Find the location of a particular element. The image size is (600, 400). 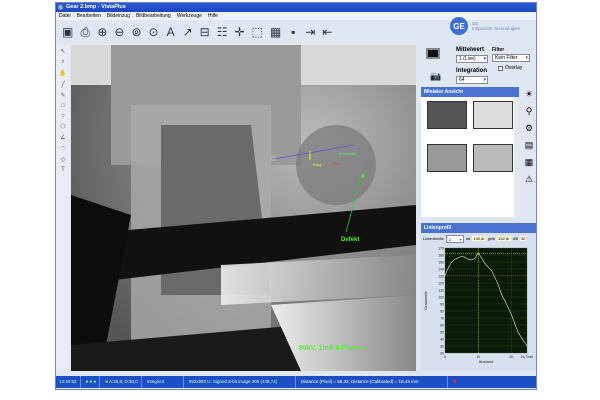

text-tool-icon: T is located at coordinates (63, 170).